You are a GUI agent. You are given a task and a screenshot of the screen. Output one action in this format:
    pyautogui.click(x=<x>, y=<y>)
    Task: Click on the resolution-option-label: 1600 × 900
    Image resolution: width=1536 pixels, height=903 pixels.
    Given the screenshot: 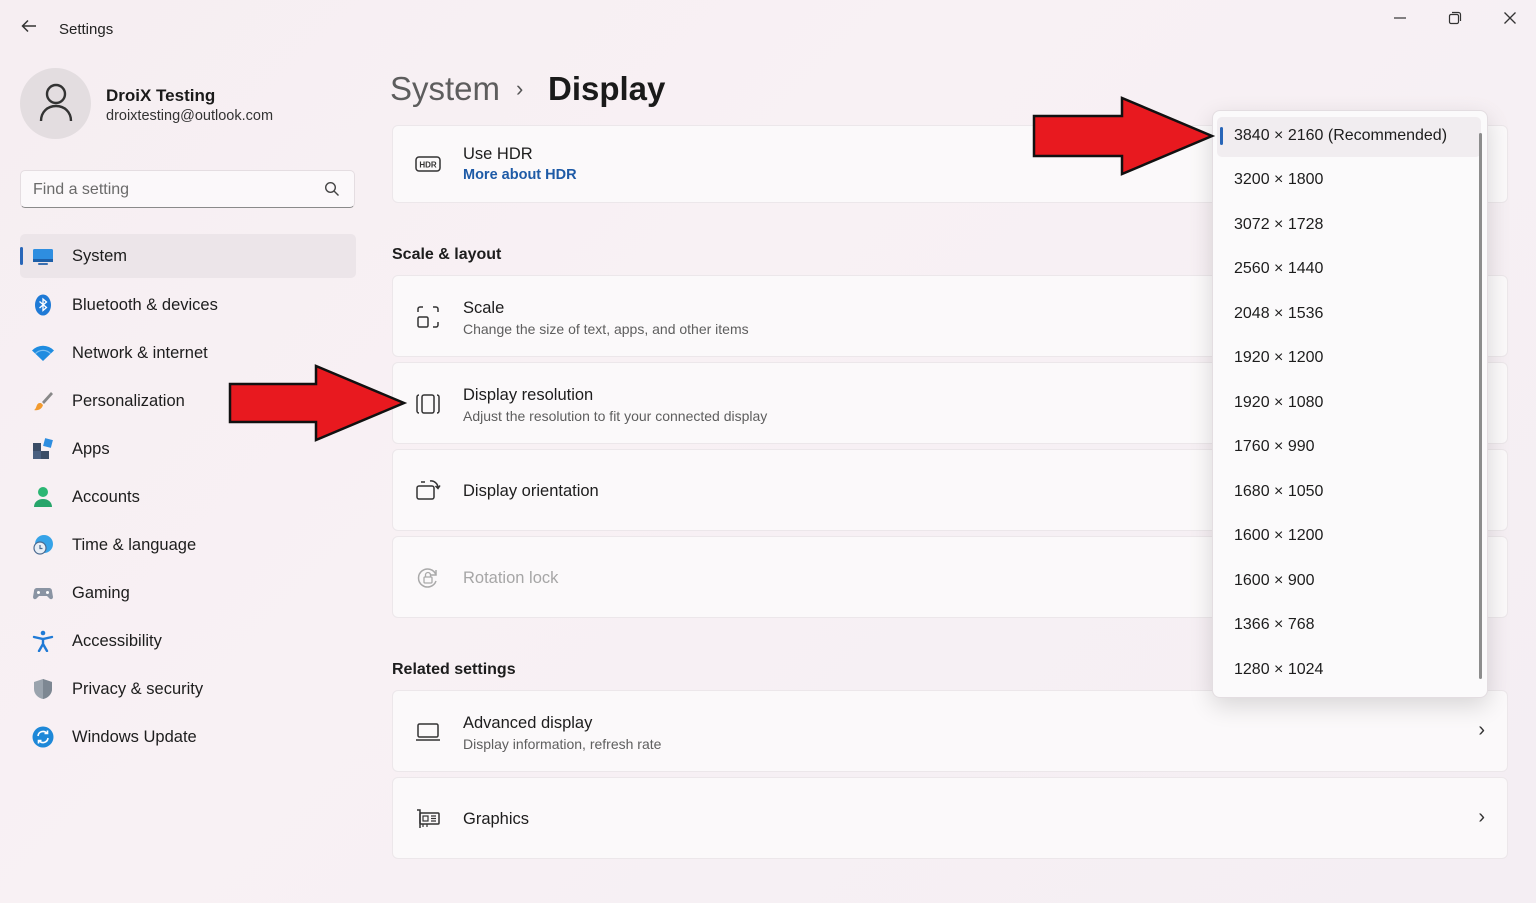 What is the action you would take?
    pyautogui.click(x=1274, y=580)
    